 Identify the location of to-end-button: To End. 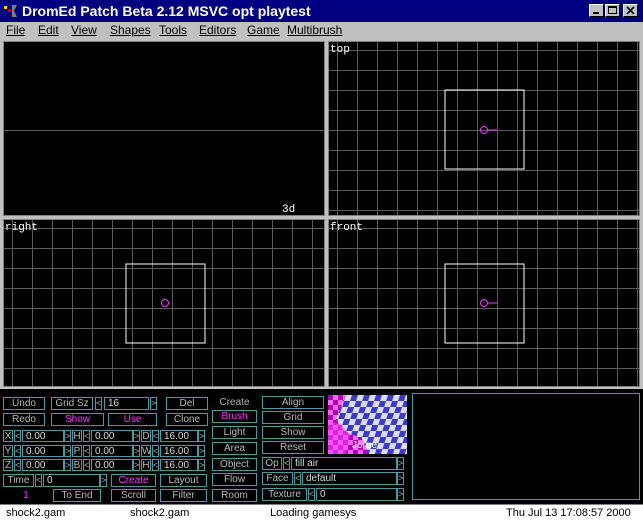
(77, 495).